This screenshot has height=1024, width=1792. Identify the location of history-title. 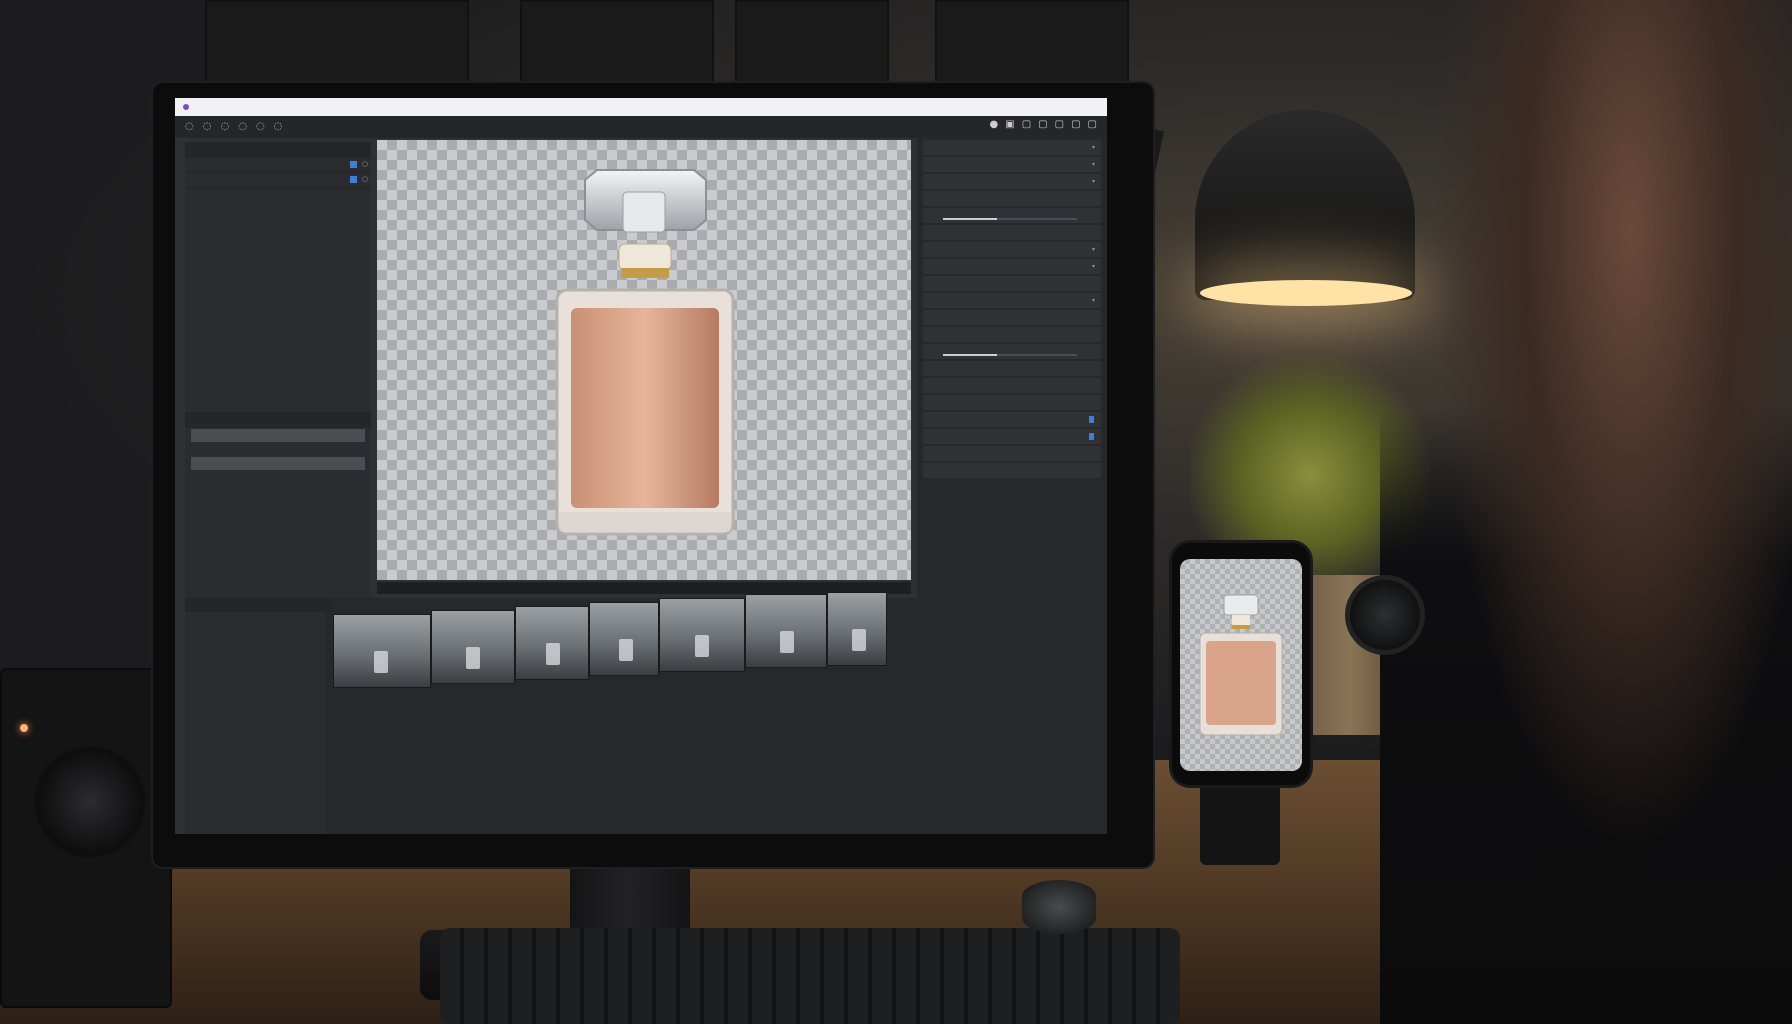
(278, 420).